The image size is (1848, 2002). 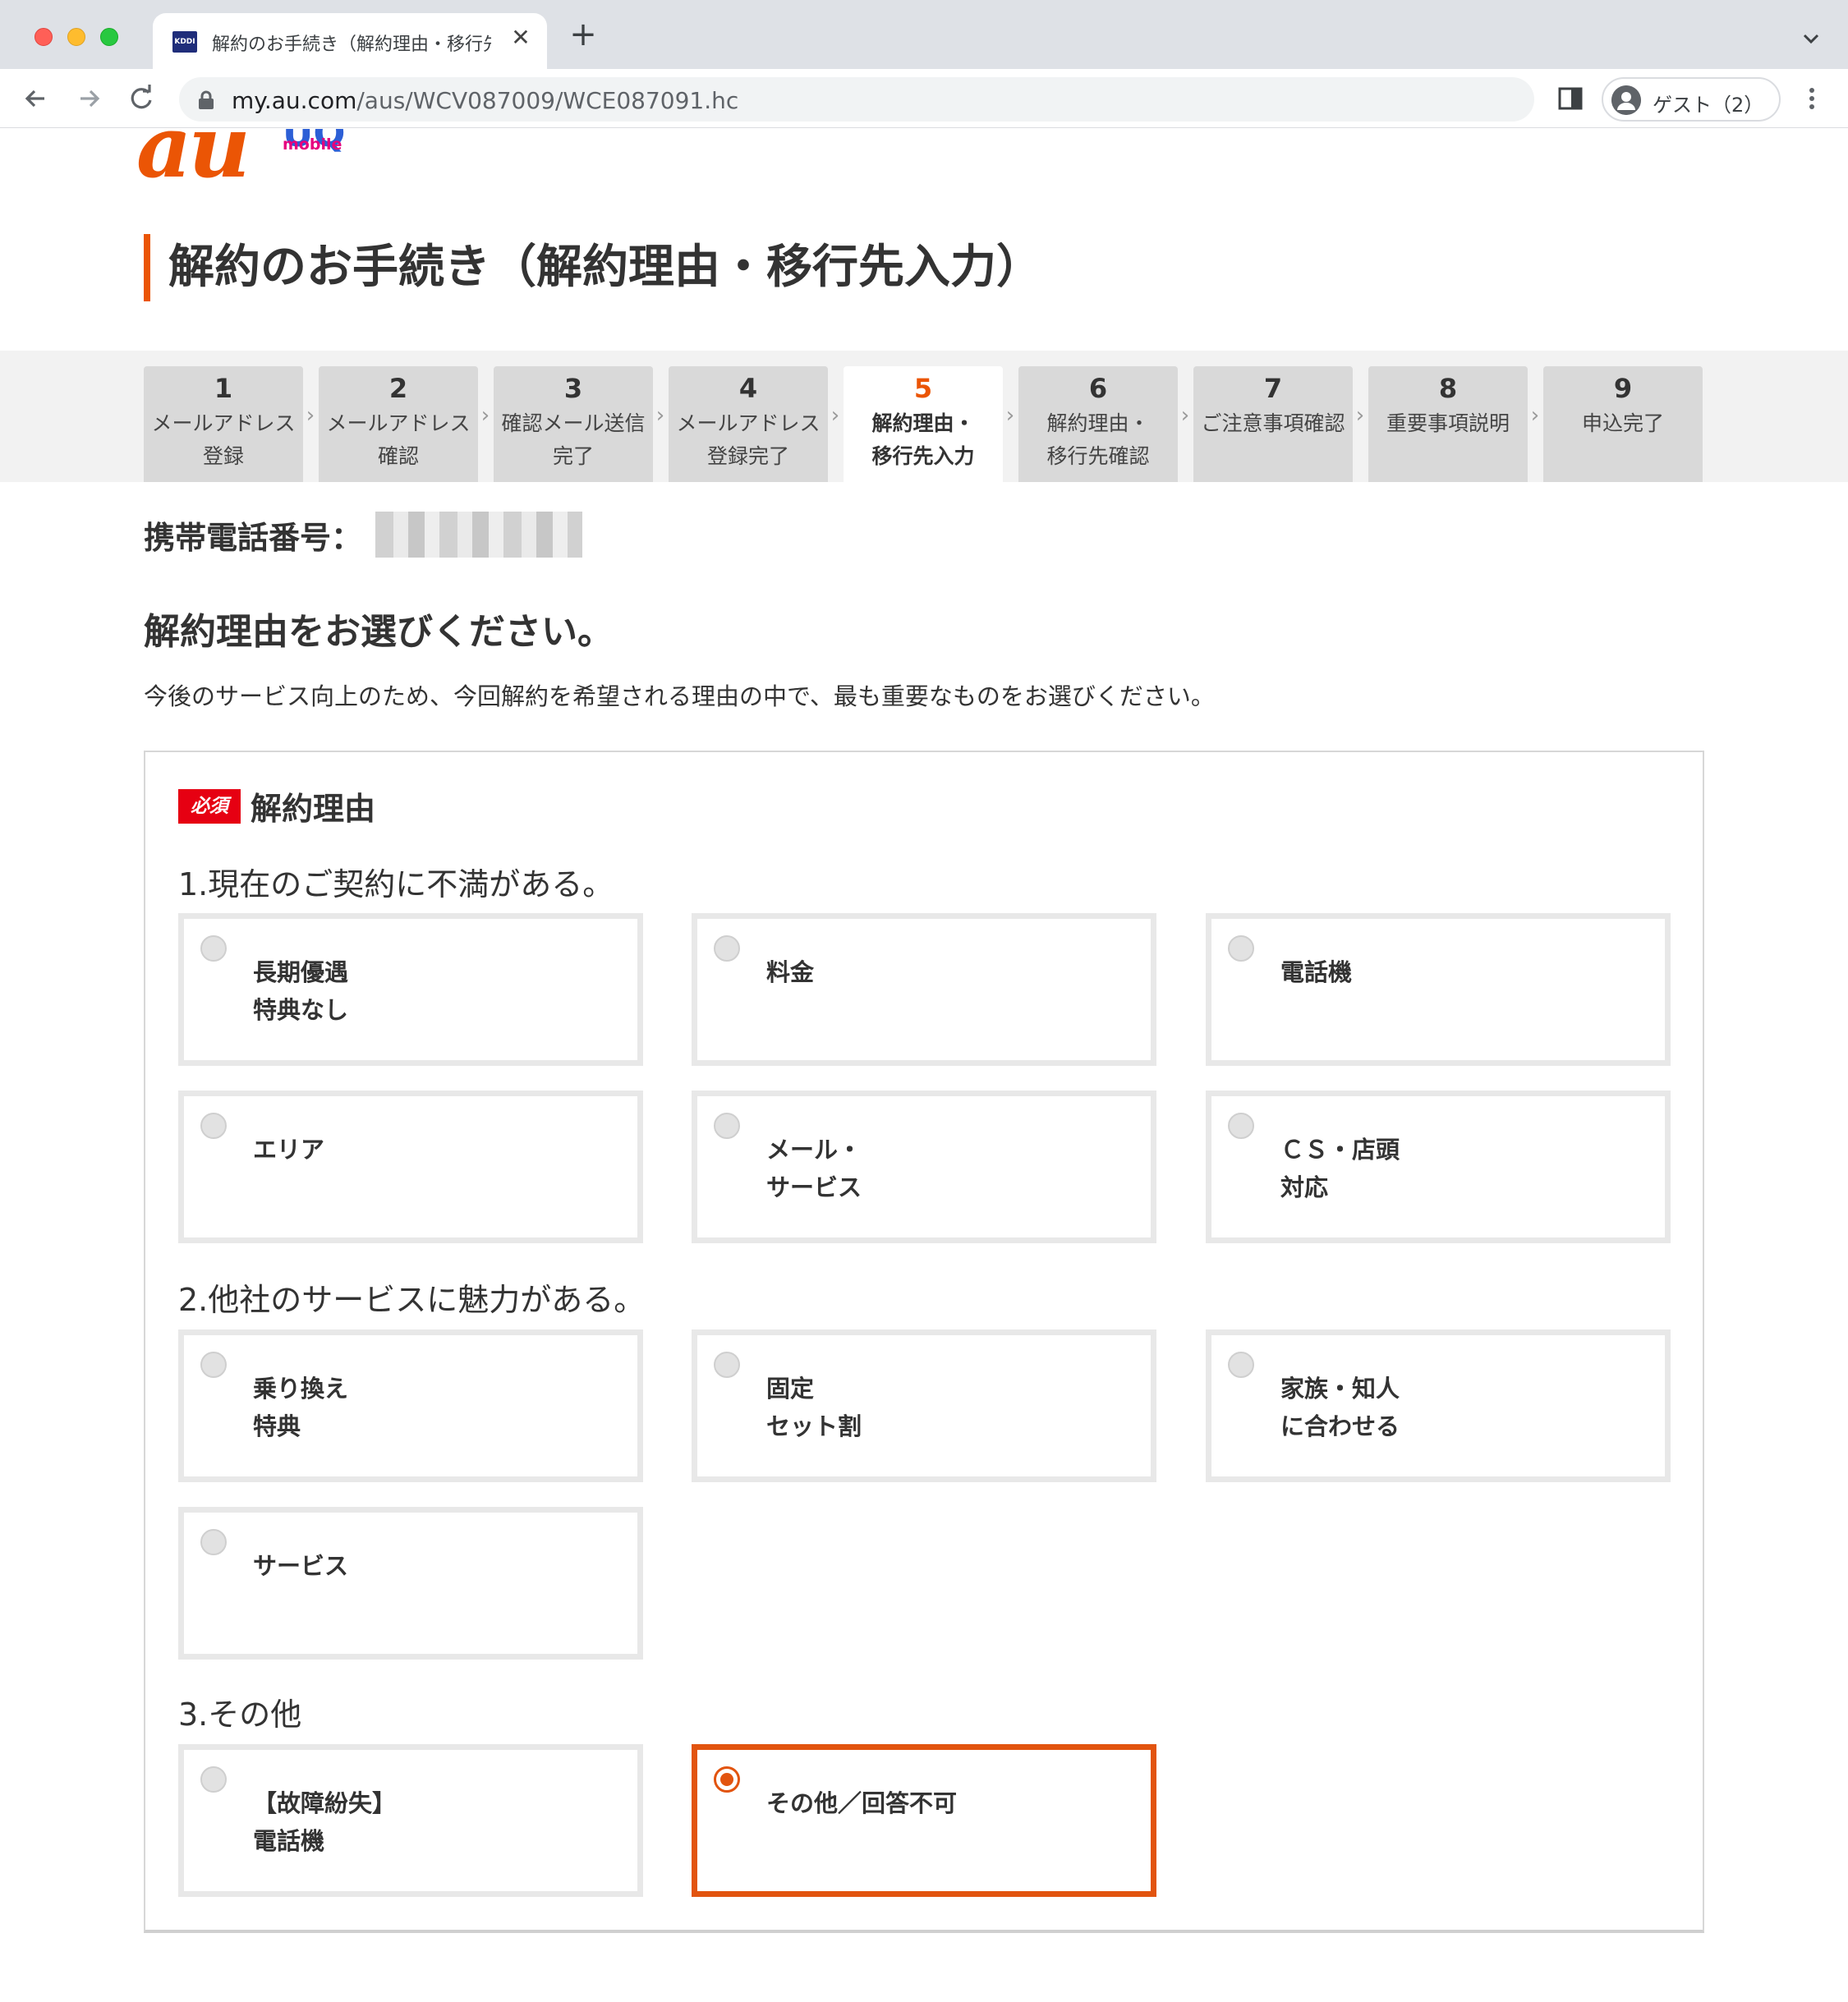 I want to click on step-label: ご注意事項確認, so click(x=1273, y=423).